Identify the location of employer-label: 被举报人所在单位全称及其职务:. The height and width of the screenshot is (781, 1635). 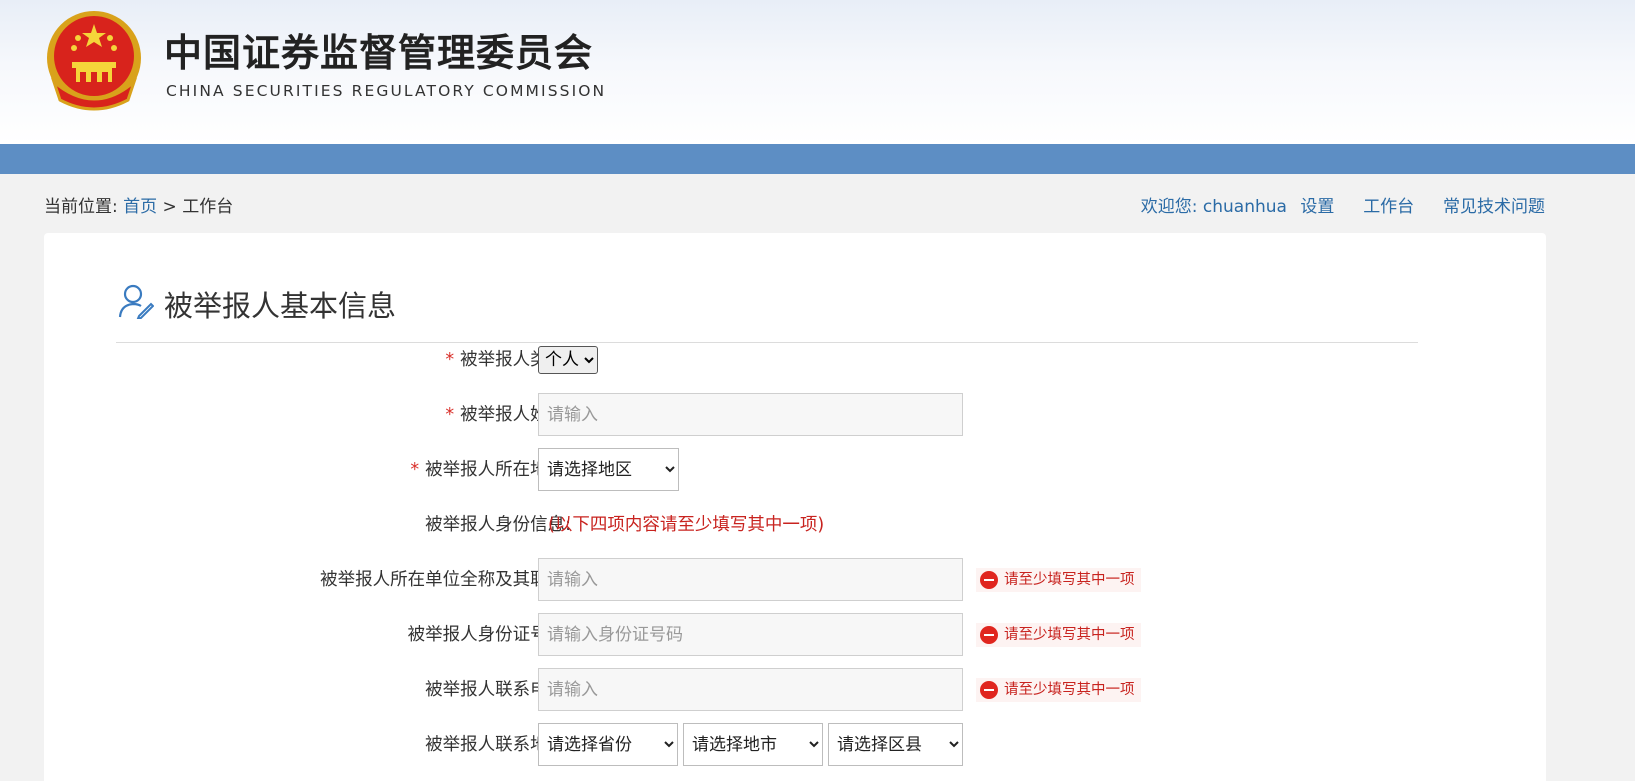
(445, 580).